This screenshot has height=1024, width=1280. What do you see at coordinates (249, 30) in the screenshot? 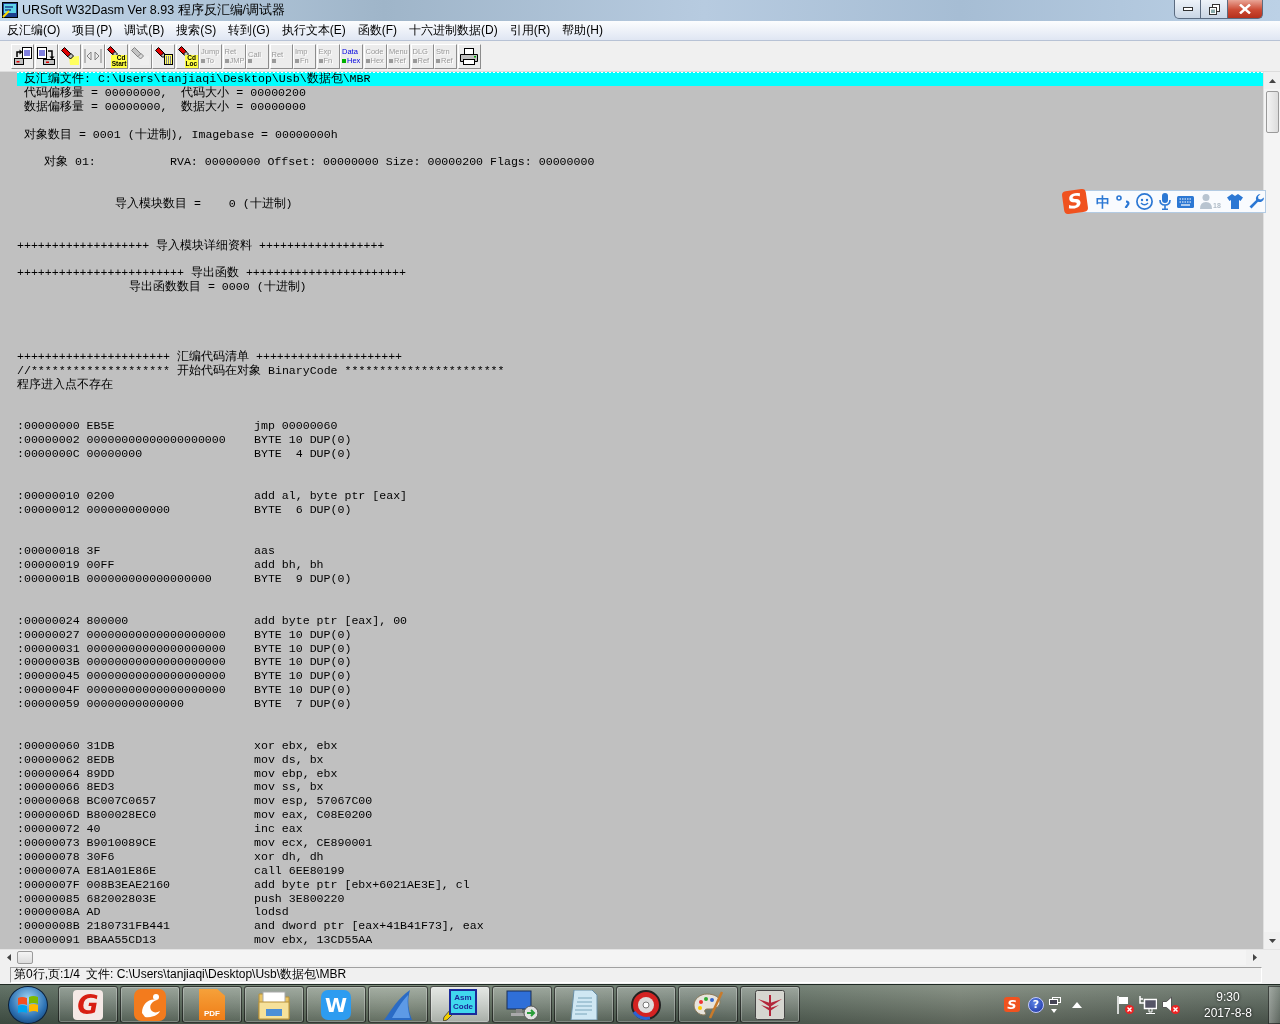
I see `menu-item: 转到(G)` at bounding box center [249, 30].